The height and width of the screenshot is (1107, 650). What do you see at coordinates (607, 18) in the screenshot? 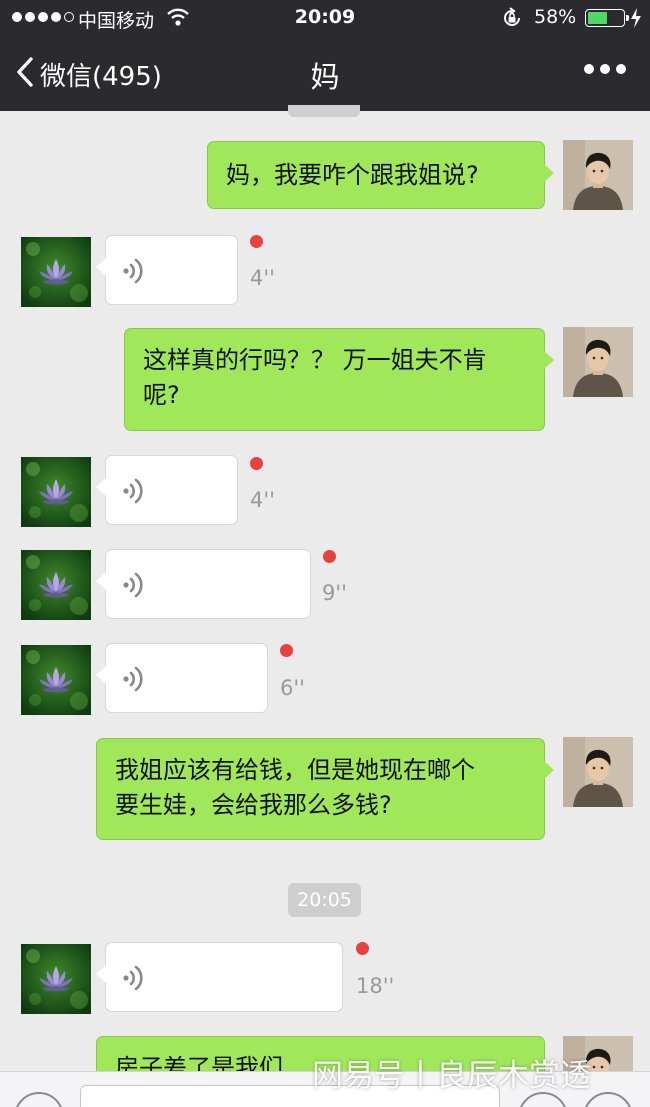
I see `battery-icon` at bounding box center [607, 18].